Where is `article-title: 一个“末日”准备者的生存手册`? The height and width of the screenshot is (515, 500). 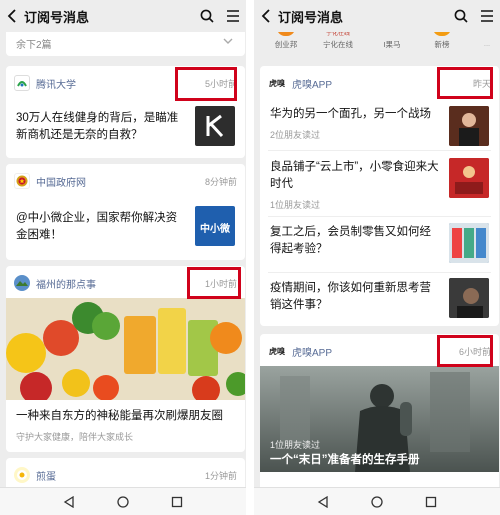
article-title: 一个“末日”准备者的生存手册 is located at coordinates (380, 460).